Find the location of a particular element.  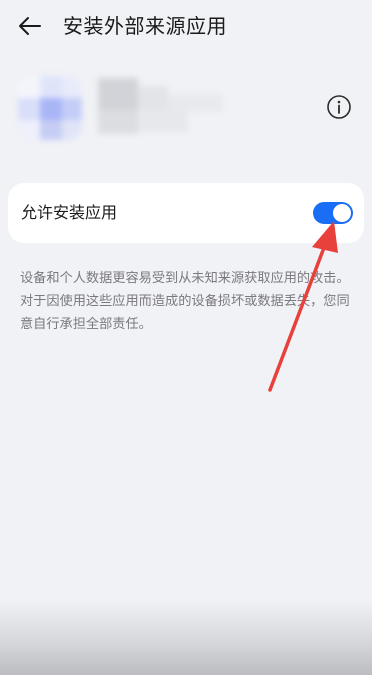

allow-install-toggle is located at coordinates (333, 213).